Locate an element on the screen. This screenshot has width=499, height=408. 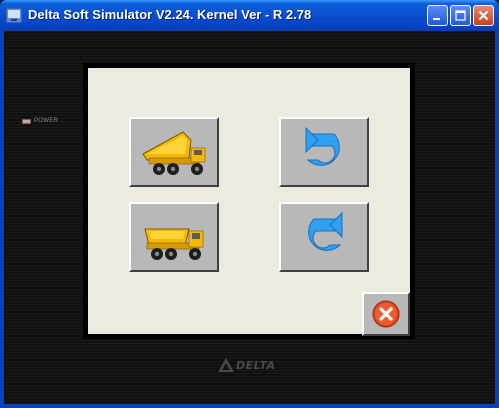
minimize-icon is located at coordinates (436, 19).